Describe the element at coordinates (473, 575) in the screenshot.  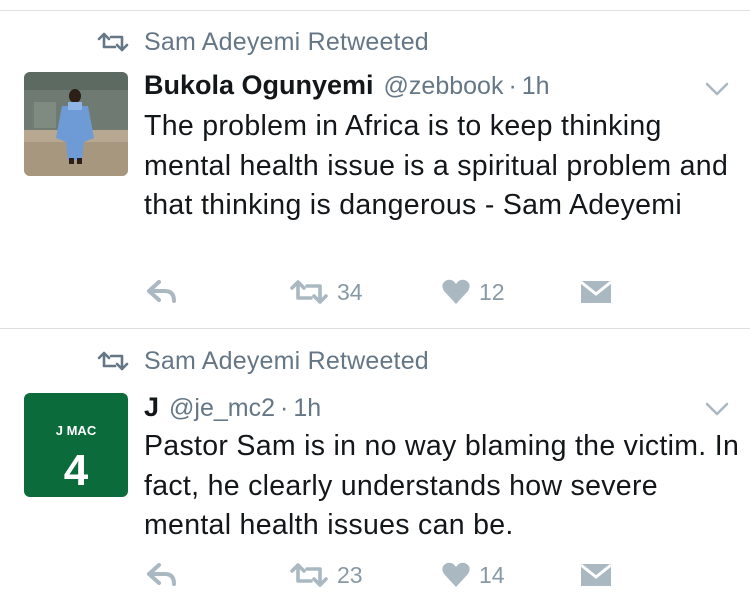
I see `like-button: 14` at that location.